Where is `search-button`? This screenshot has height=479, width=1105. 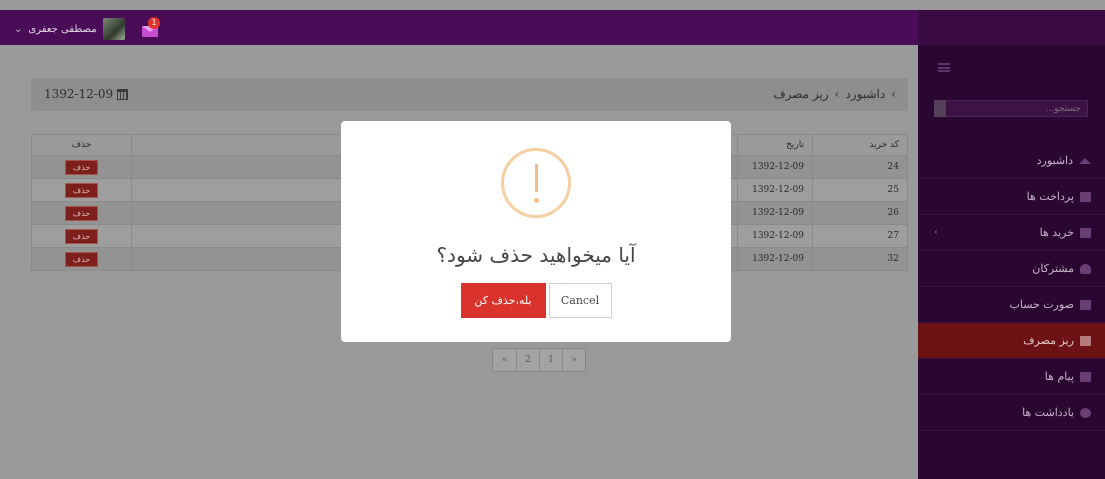 search-button is located at coordinates (940, 108).